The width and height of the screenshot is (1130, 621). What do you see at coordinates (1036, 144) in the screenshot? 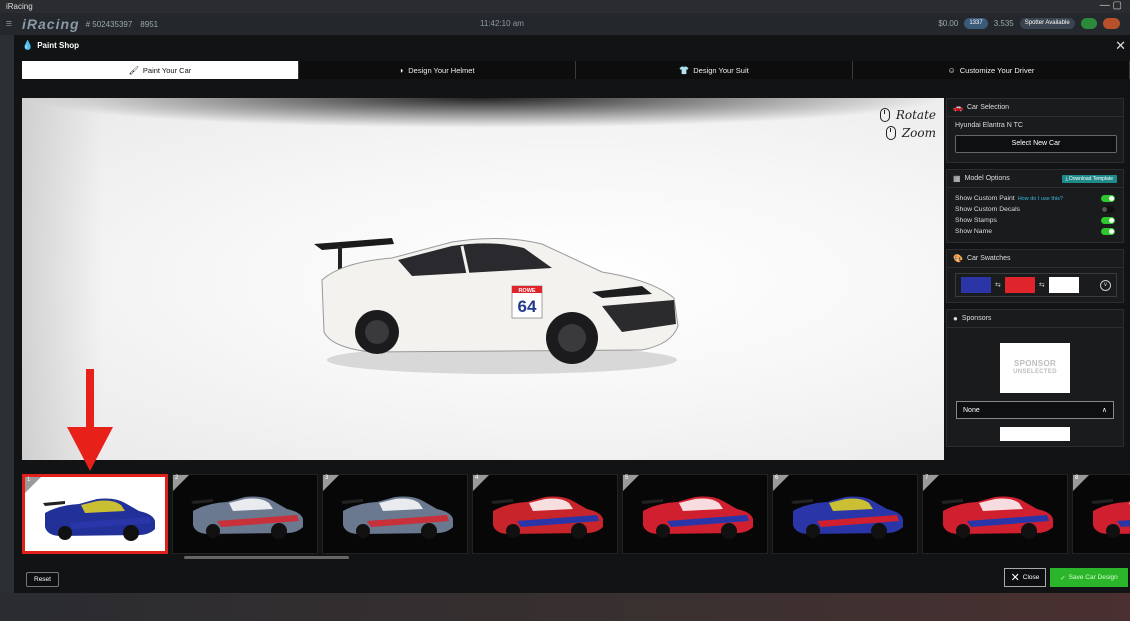
I see `select-new-car-button: Select New Car` at bounding box center [1036, 144].